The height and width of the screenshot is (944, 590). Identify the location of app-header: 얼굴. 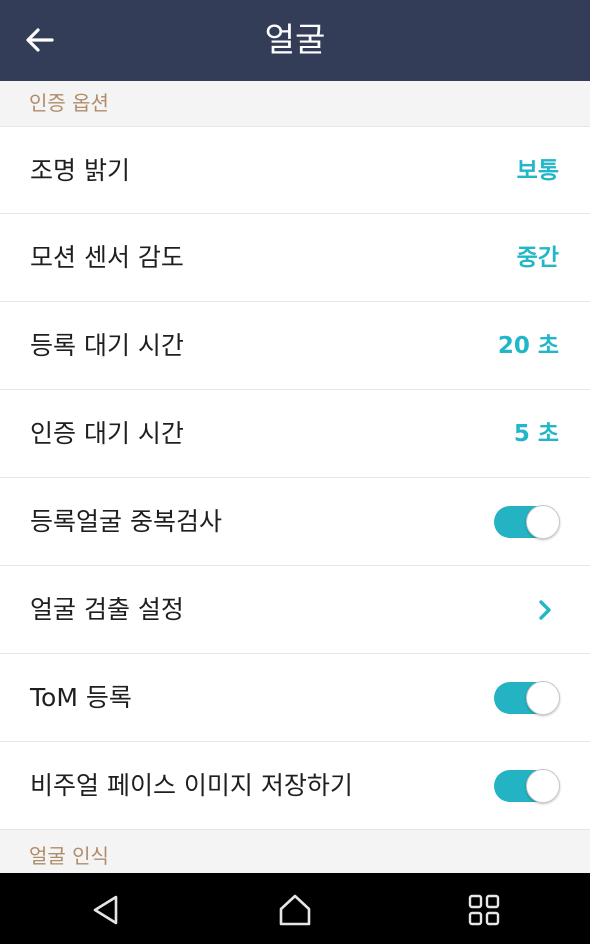
(295, 40).